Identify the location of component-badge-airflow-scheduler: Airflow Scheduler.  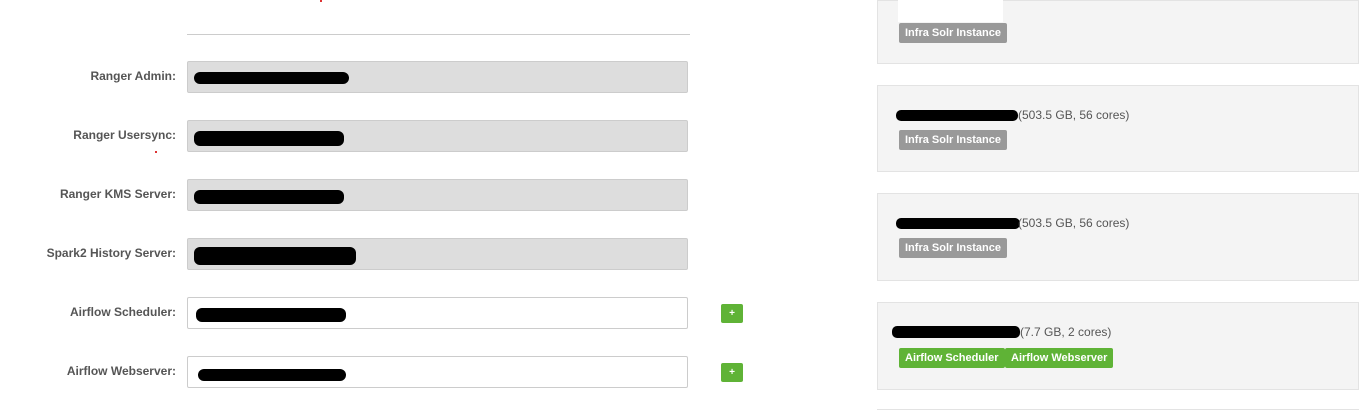
(952, 358).